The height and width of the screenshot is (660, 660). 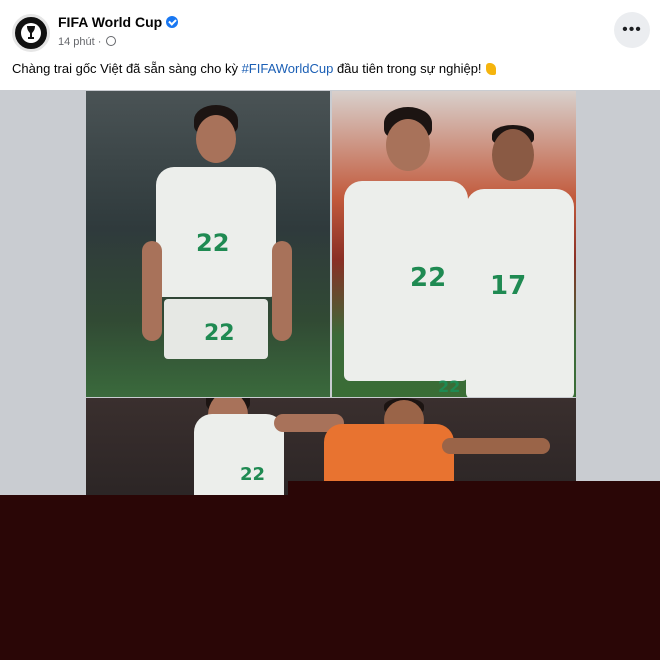 I want to click on player-figure-right: 17, so click(x=519, y=259).